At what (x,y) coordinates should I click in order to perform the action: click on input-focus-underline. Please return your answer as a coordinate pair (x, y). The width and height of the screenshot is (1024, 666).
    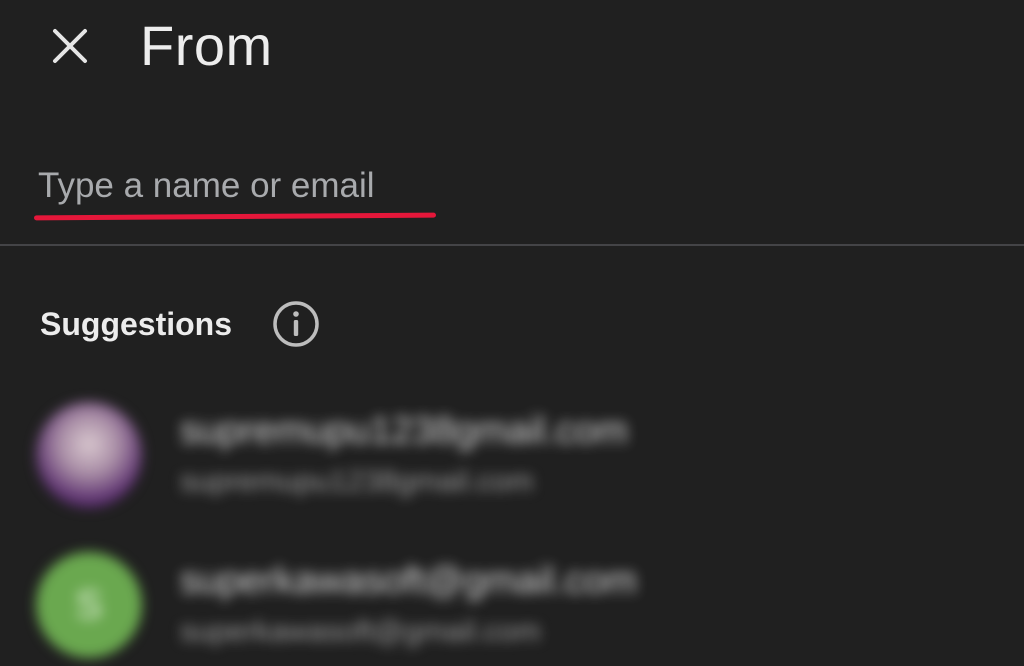
    Looking at the image, I should click on (235, 216).